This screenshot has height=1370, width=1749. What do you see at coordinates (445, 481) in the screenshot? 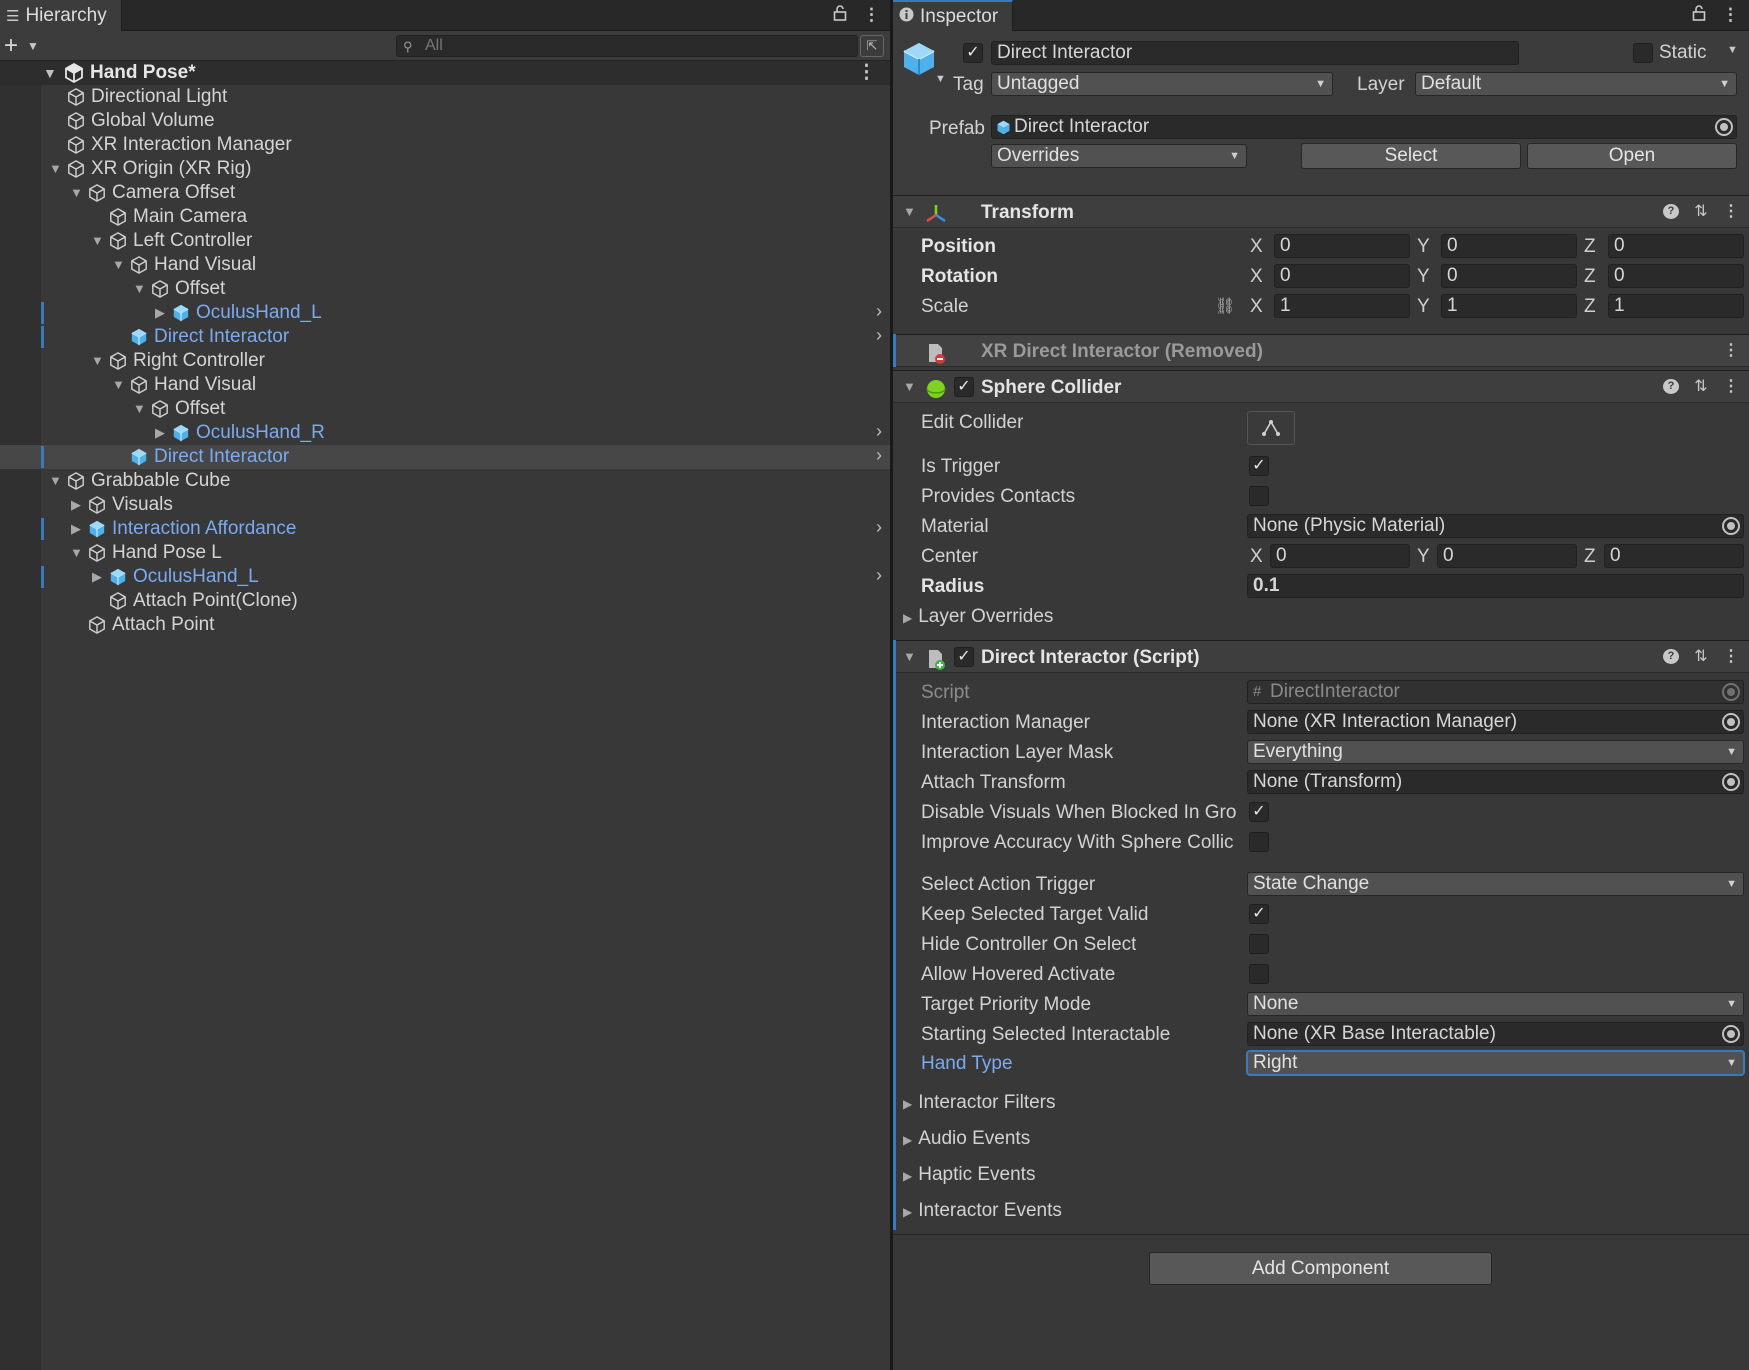
I see `hierarchy-row: ▼ Grabbable Cube` at bounding box center [445, 481].